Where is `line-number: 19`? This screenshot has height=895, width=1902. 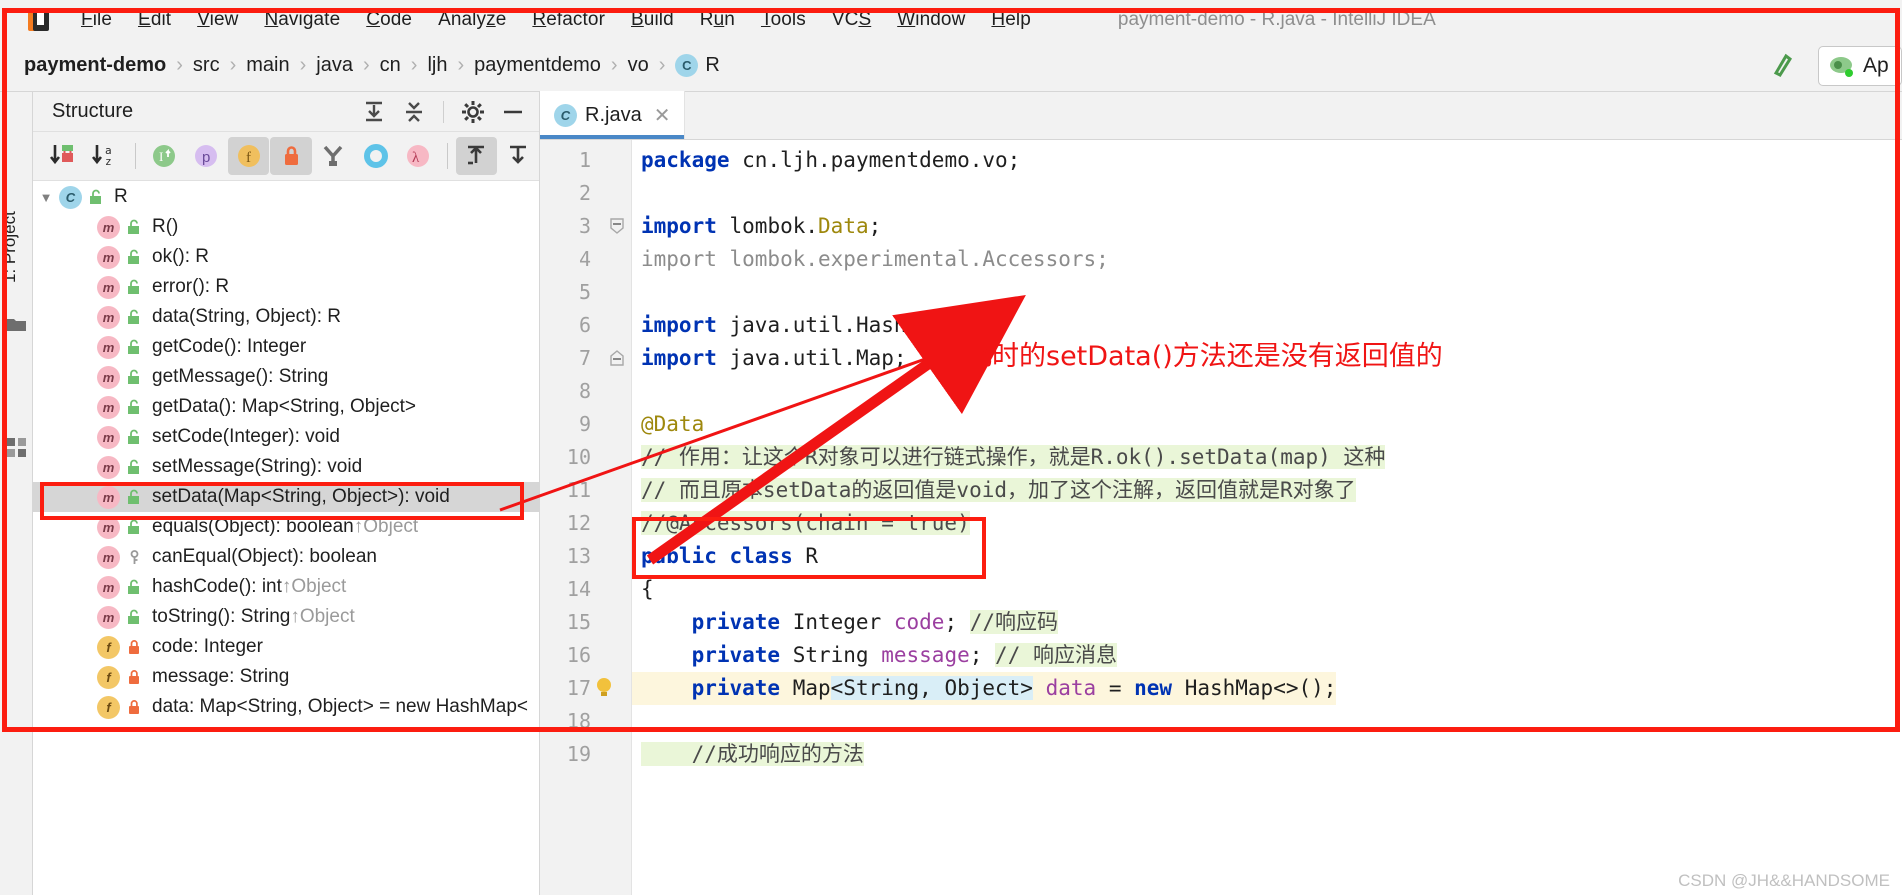 line-number: 19 is located at coordinates (578, 754).